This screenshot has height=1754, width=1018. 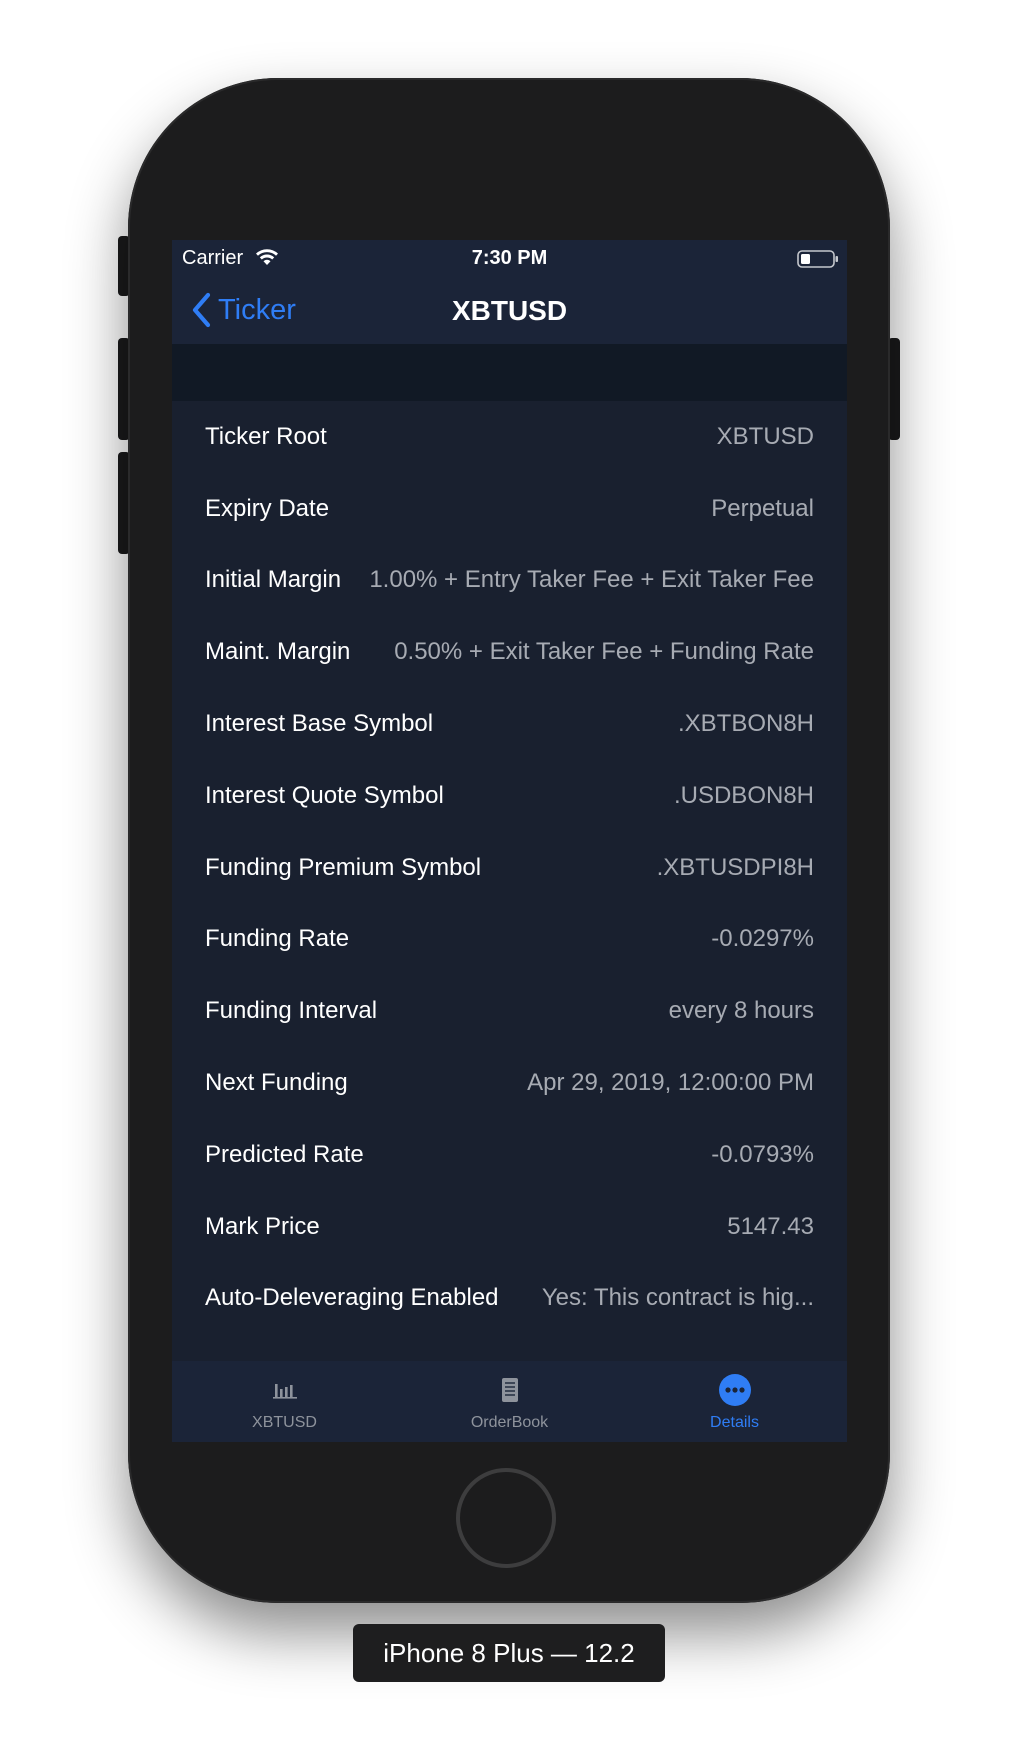 What do you see at coordinates (509, 1390) in the screenshot?
I see `document-icon` at bounding box center [509, 1390].